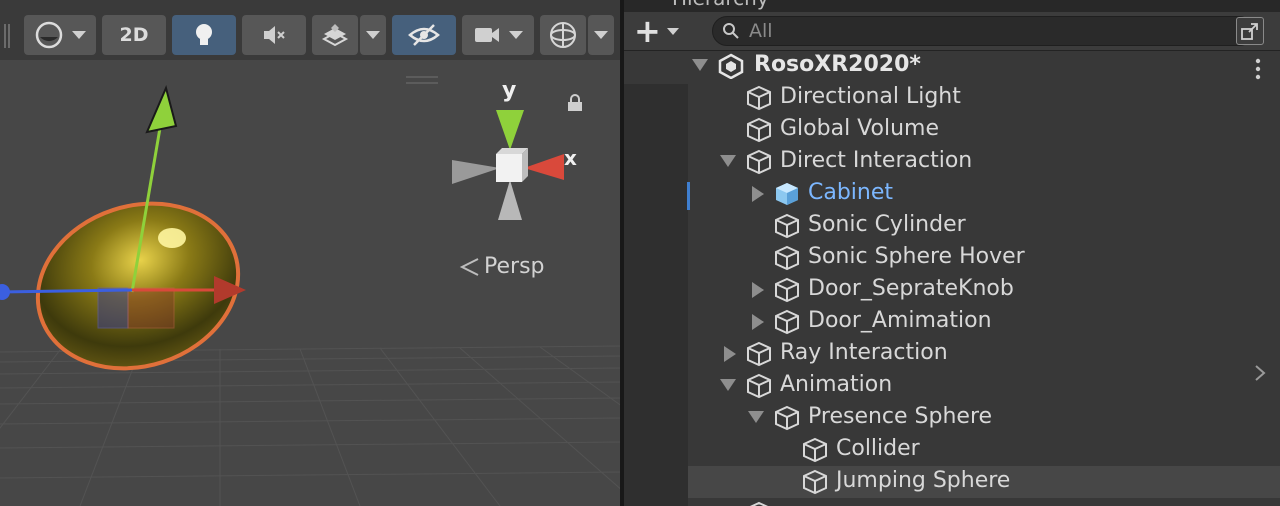  I want to click on projection-label: Persp, so click(514, 266).